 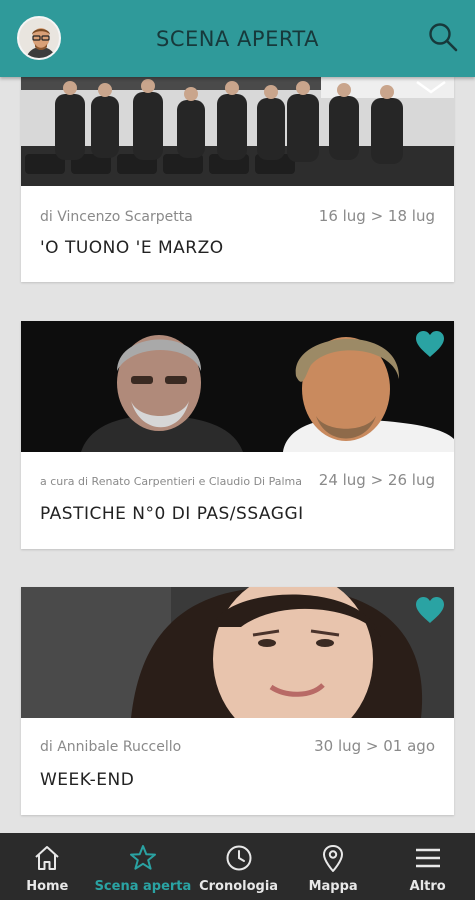 What do you see at coordinates (47, 858) in the screenshot?
I see `home-icon` at bounding box center [47, 858].